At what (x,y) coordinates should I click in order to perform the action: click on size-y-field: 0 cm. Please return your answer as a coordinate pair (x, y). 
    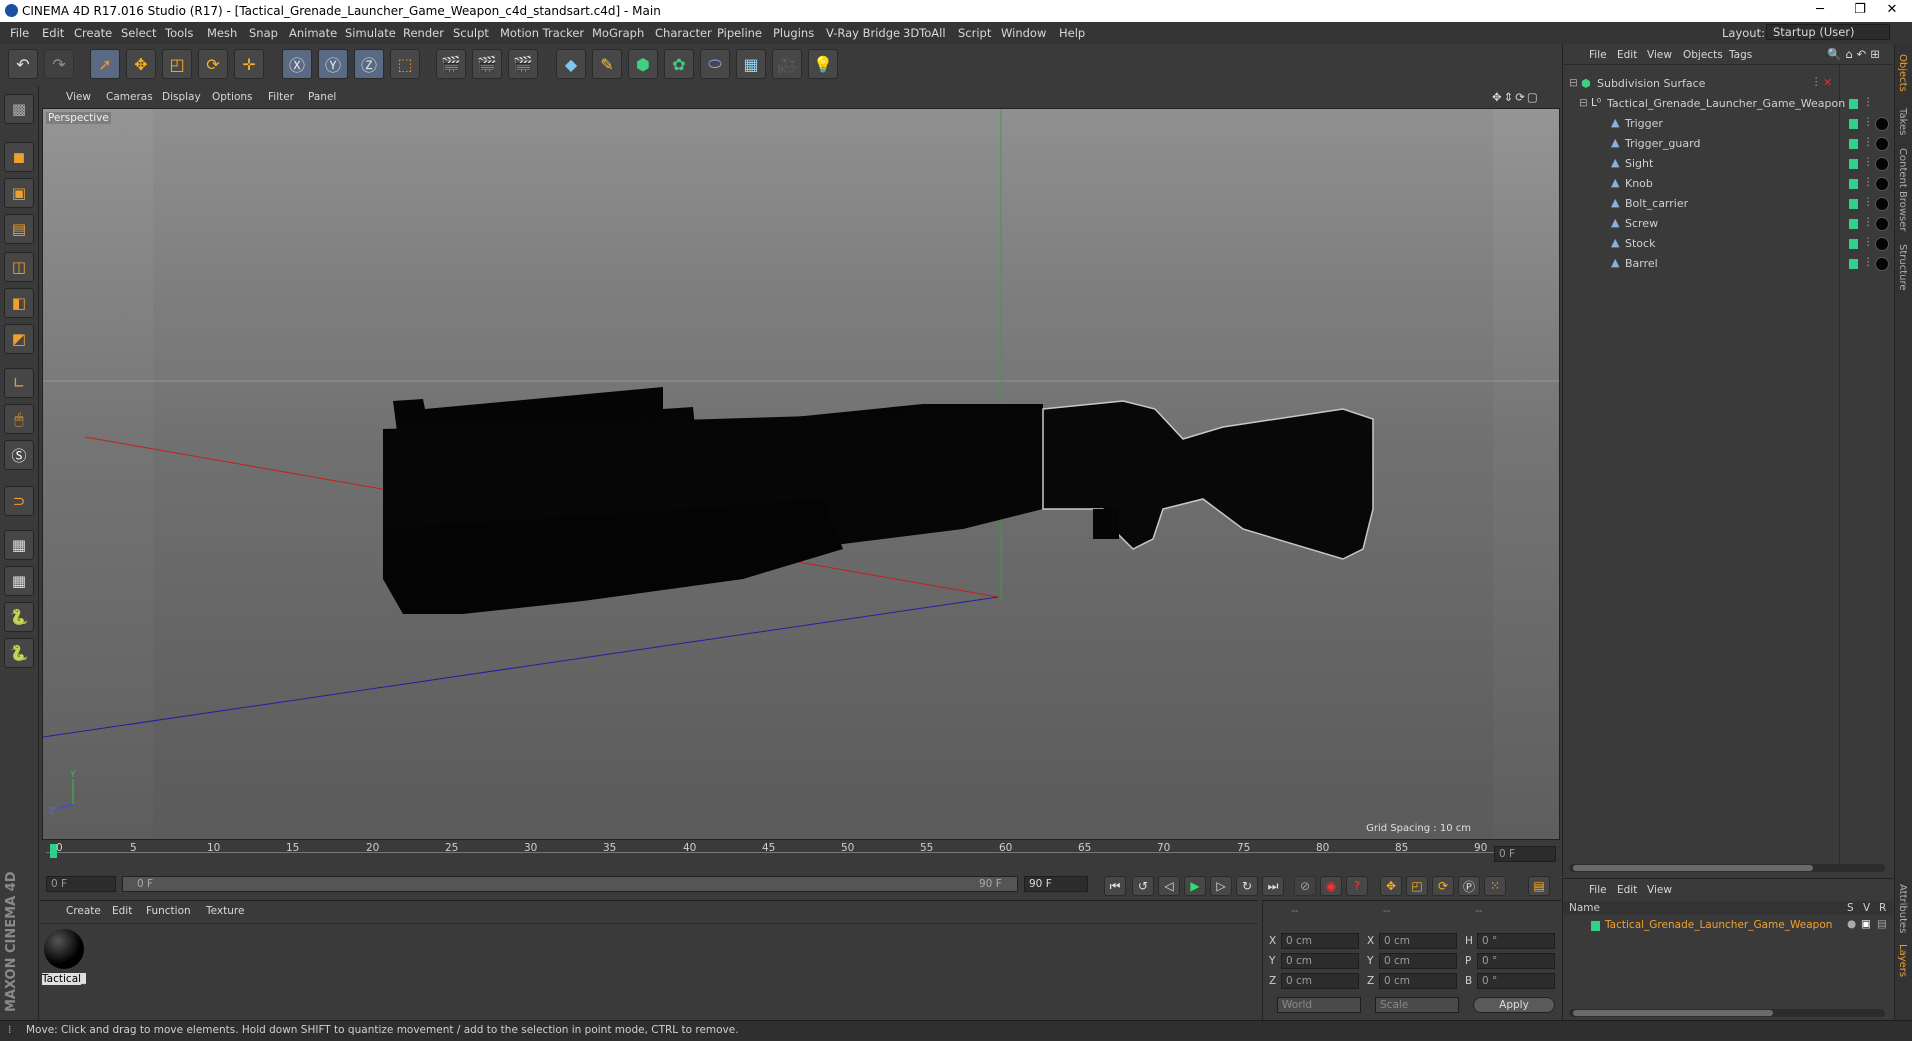
    Looking at the image, I should click on (1418, 961).